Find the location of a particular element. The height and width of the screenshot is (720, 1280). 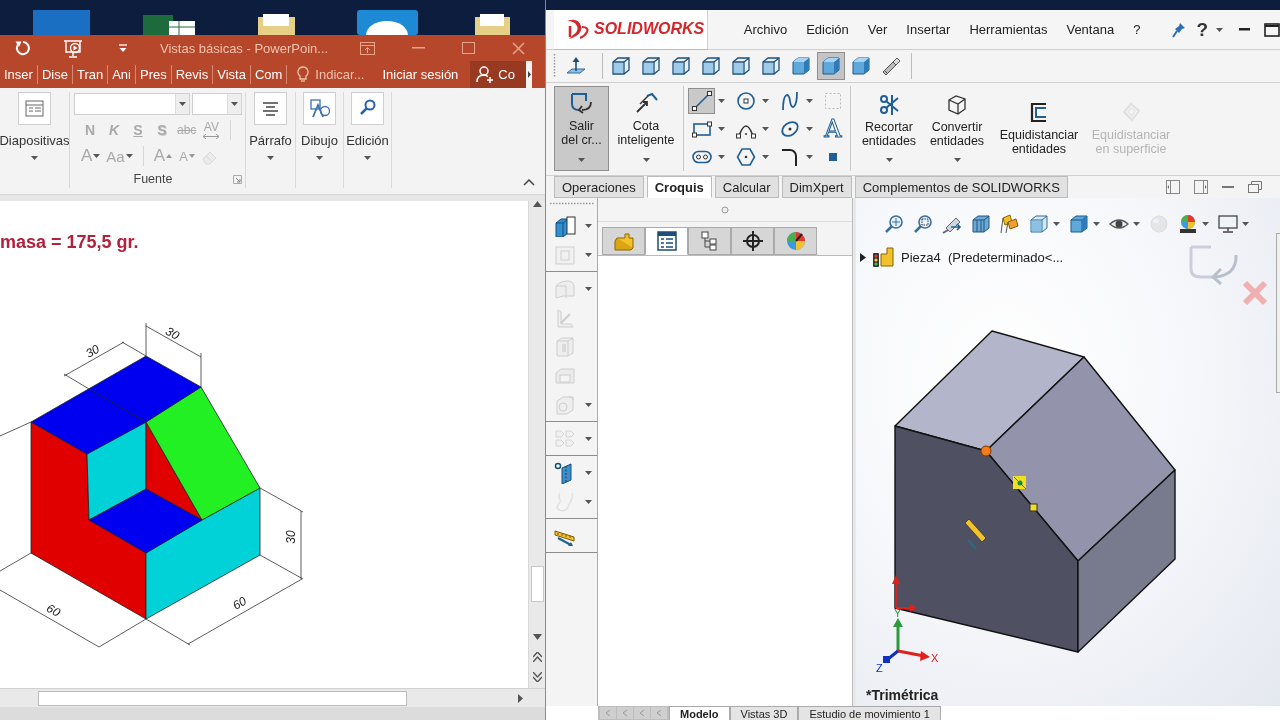

splitter-handle-icon is located at coordinates (725, 209).